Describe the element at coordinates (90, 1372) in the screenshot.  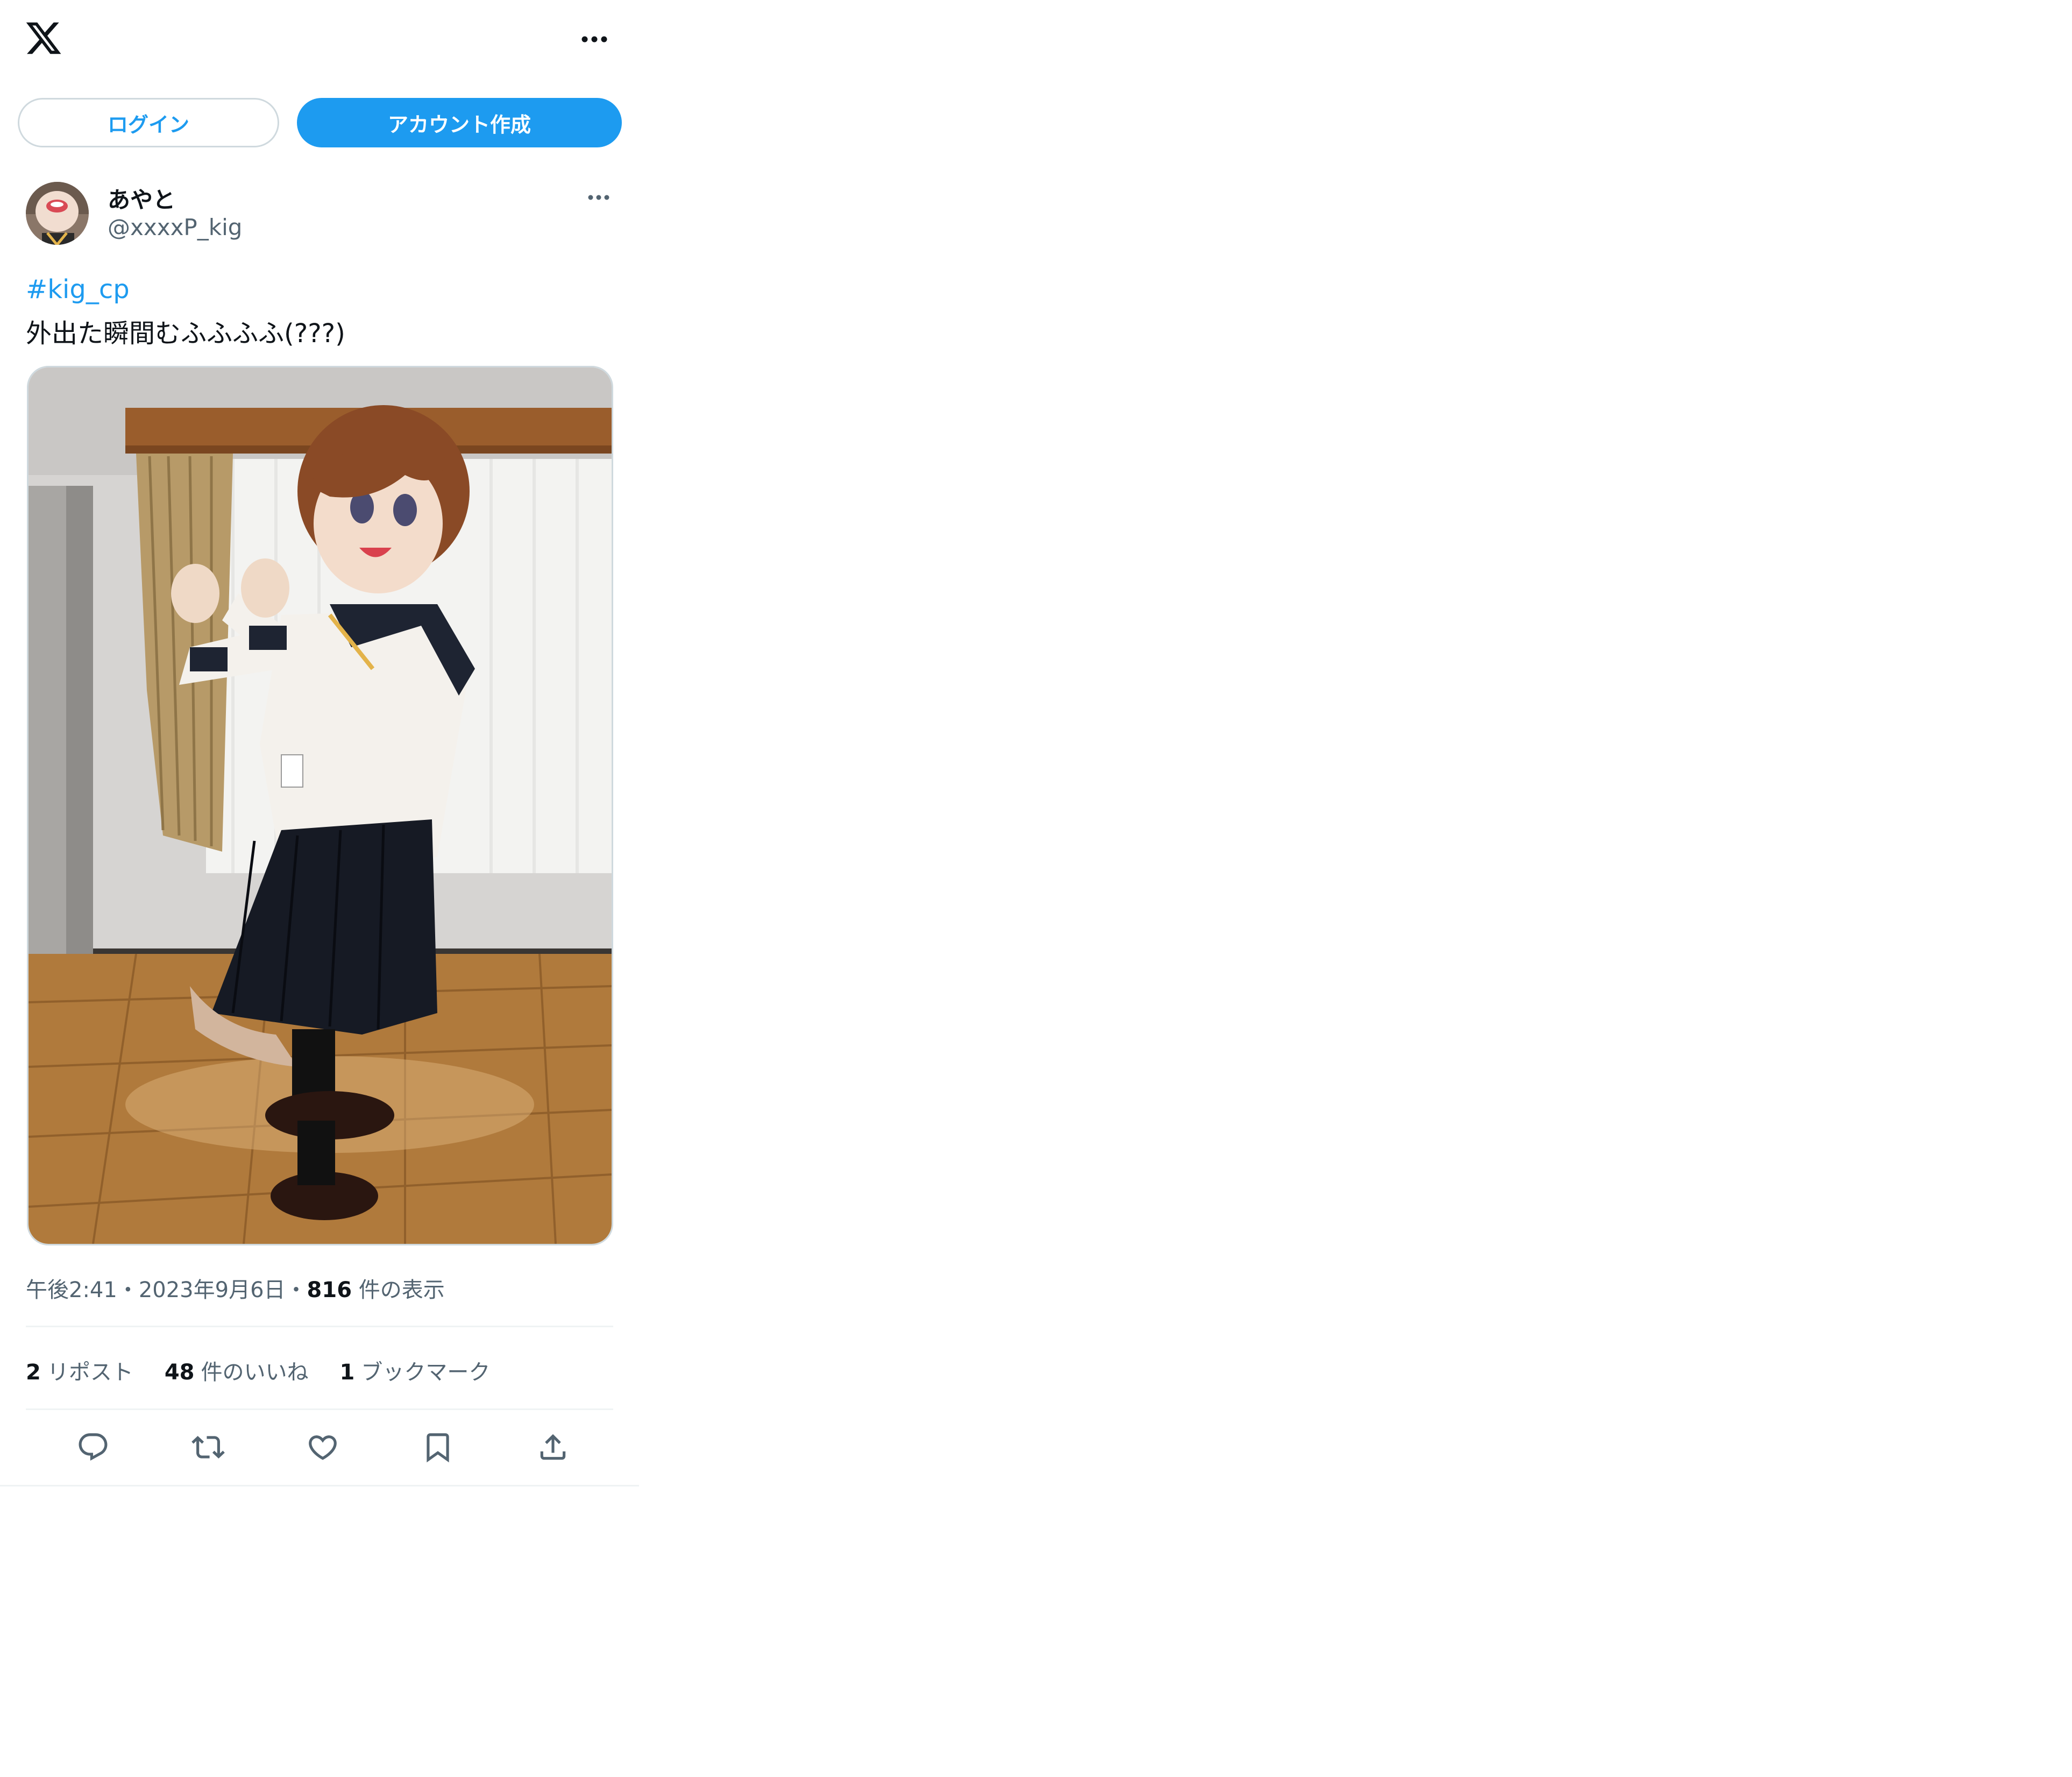
I see `reposts-label: リポスト` at that location.